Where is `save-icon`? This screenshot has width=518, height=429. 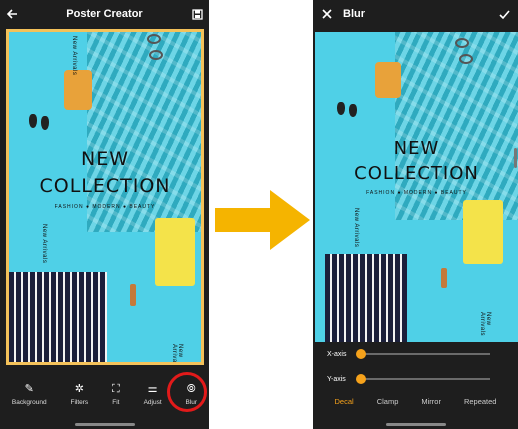 save-icon is located at coordinates (197, 14).